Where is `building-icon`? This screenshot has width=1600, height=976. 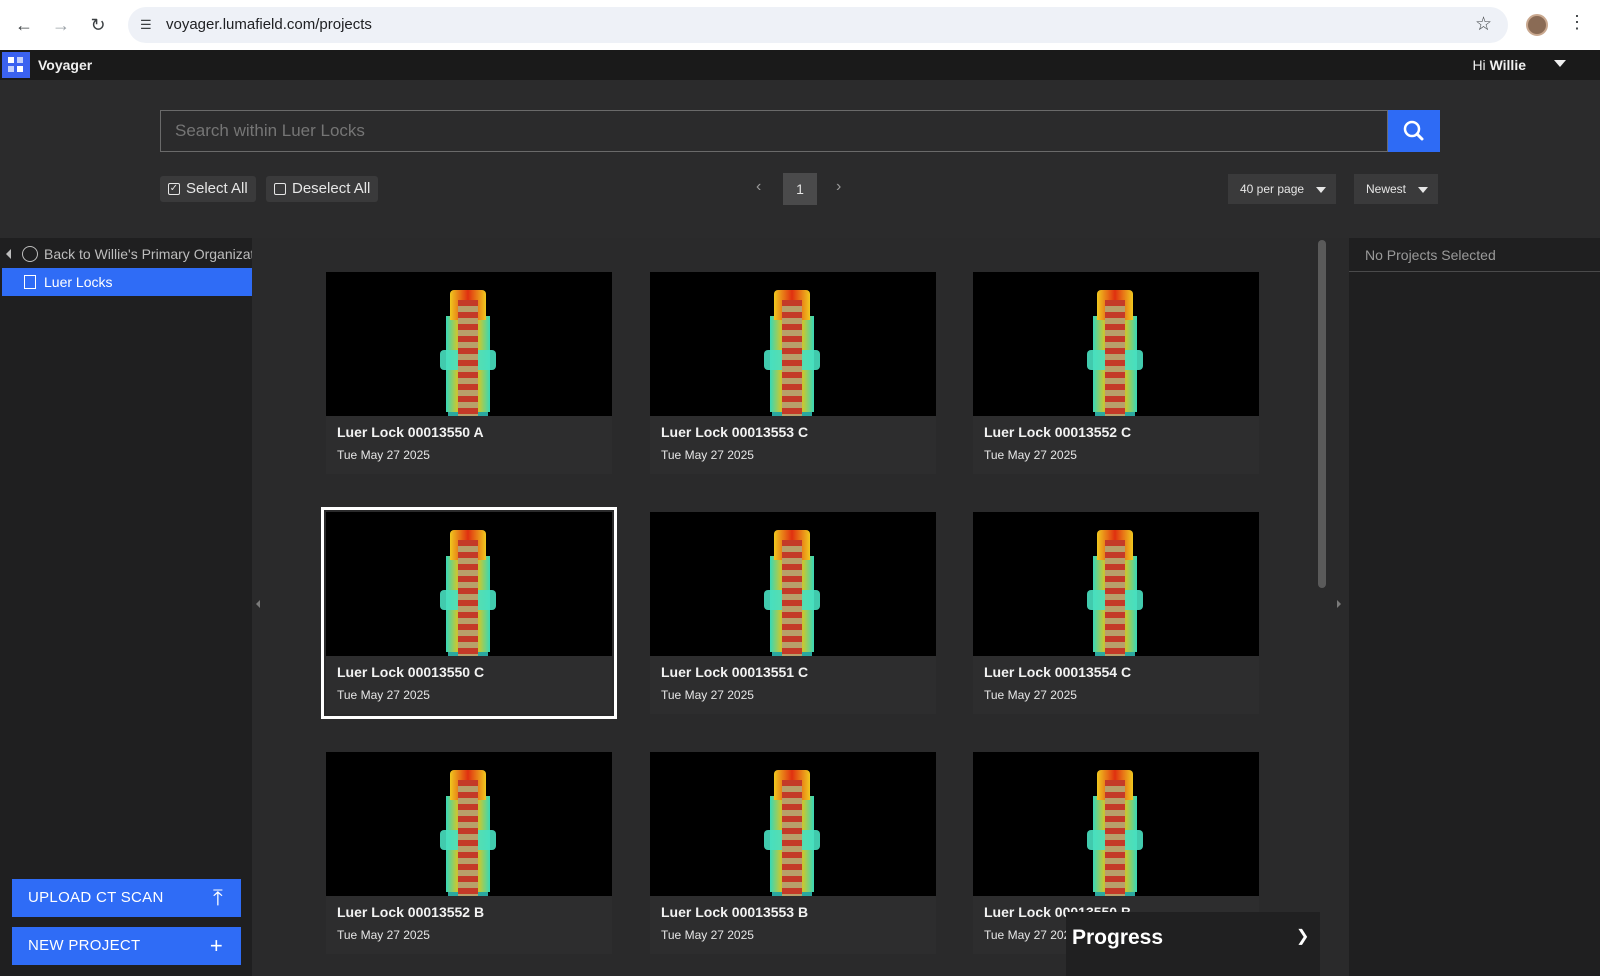
building-icon is located at coordinates (30, 282).